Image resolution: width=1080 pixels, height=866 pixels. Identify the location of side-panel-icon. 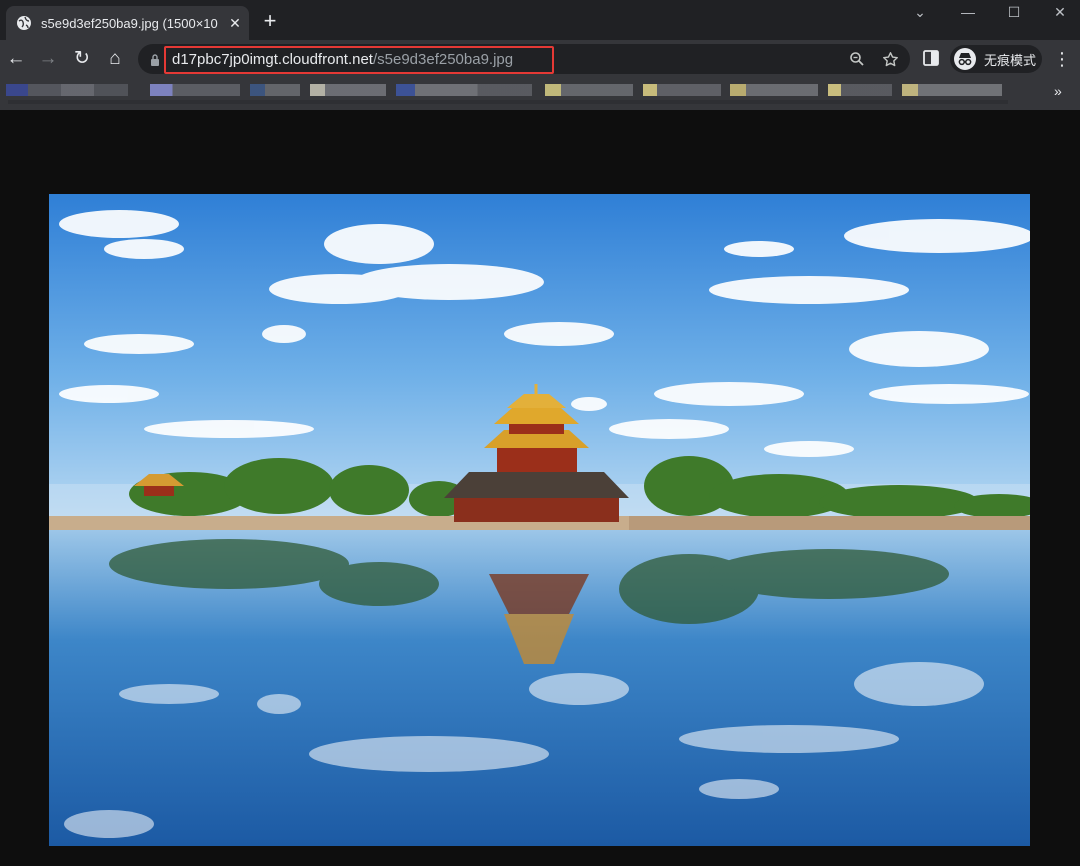
(932, 59).